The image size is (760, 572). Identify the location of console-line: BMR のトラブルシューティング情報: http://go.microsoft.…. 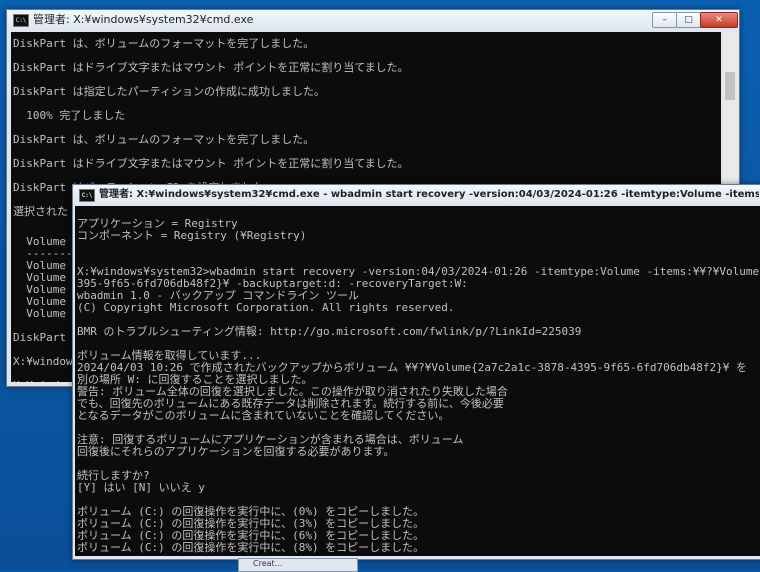
(329, 331).